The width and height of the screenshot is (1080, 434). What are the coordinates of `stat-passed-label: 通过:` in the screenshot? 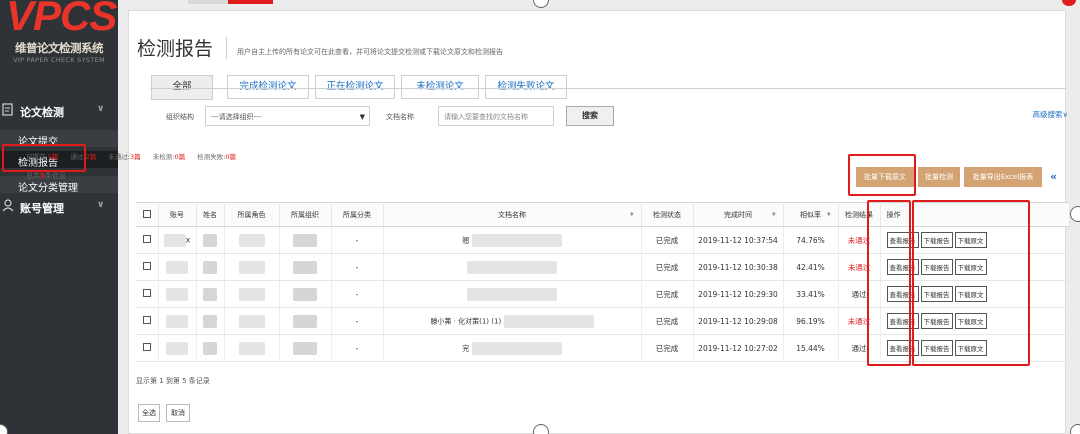 It's located at (78, 157).